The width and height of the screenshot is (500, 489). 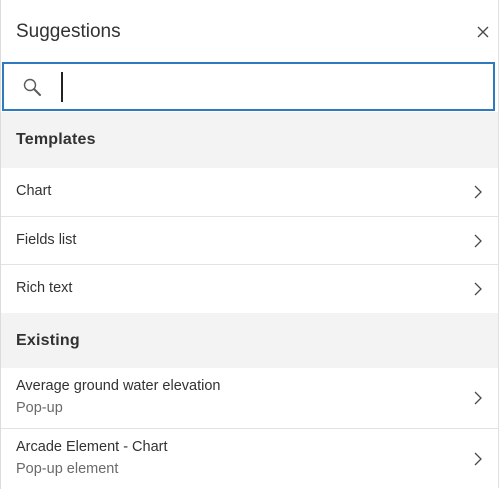 What do you see at coordinates (118, 386) in the screenshot?
I see `list-item-label: Average ground water elevation` at bounding box center [118, 386].